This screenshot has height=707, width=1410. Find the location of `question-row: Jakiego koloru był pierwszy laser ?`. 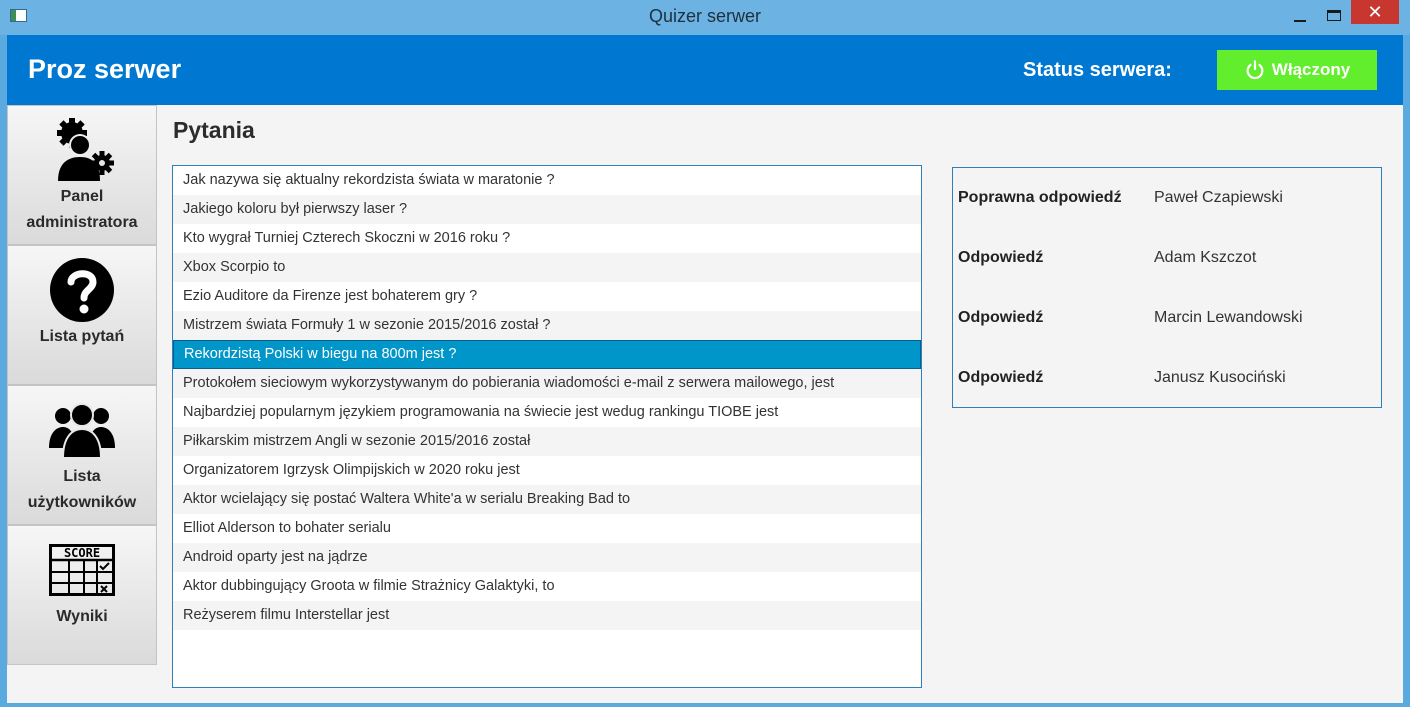

question-row: Jakiego koloru był pierwszy laser ? is located at coordinates (547, 209).